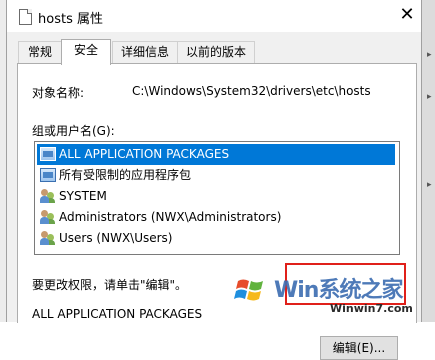  I want to click on object-name-label: 对象名称:, so click(58, 93).